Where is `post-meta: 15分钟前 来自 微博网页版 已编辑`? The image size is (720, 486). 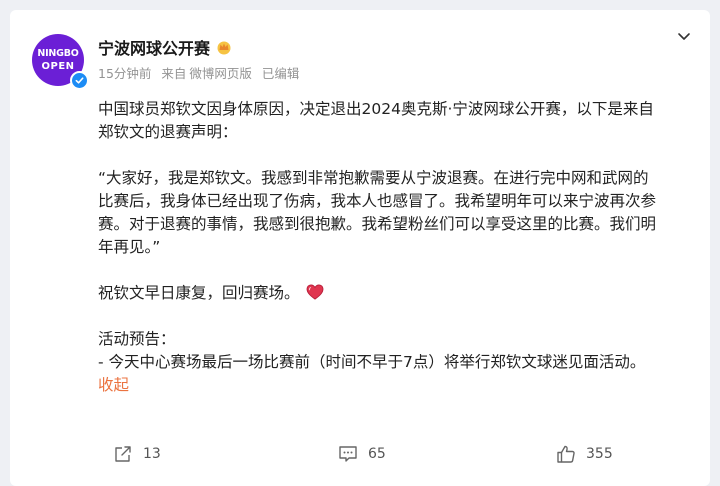 post-meta: 15分钟前 来自 微博网页版 已编辑 is located at coordinates (201, 72).